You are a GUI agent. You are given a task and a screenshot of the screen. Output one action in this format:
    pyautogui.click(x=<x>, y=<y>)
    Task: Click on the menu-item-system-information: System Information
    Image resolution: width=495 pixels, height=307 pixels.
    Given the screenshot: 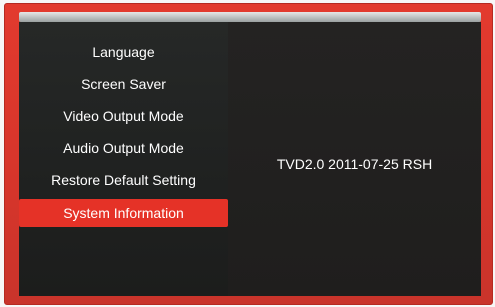 What is the action you would take?
    pyautogui.click(x=123, y=213)
    